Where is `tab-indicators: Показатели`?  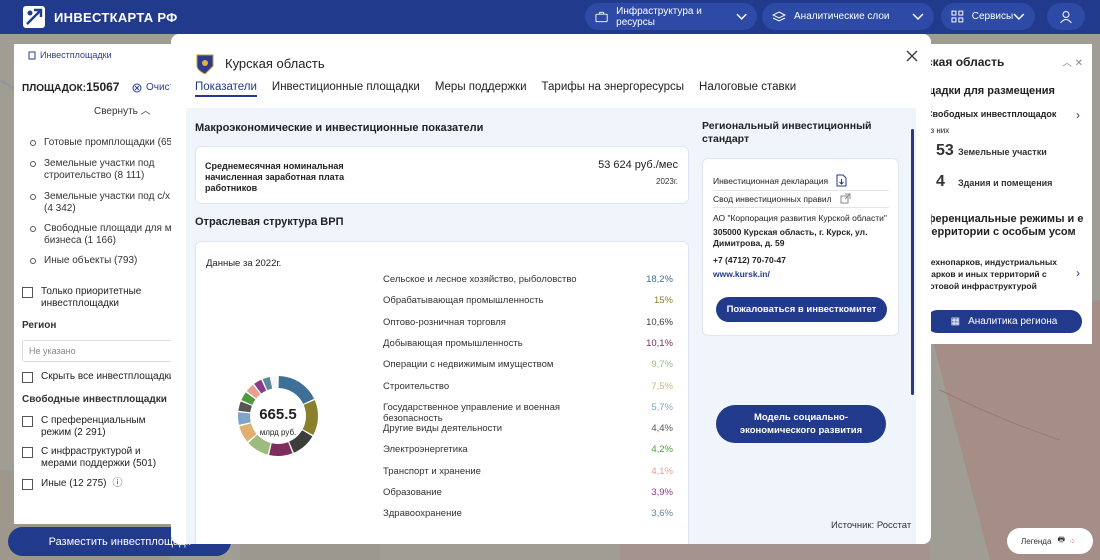 tab-indicators: Показатели is located at coordinates (226, 89).